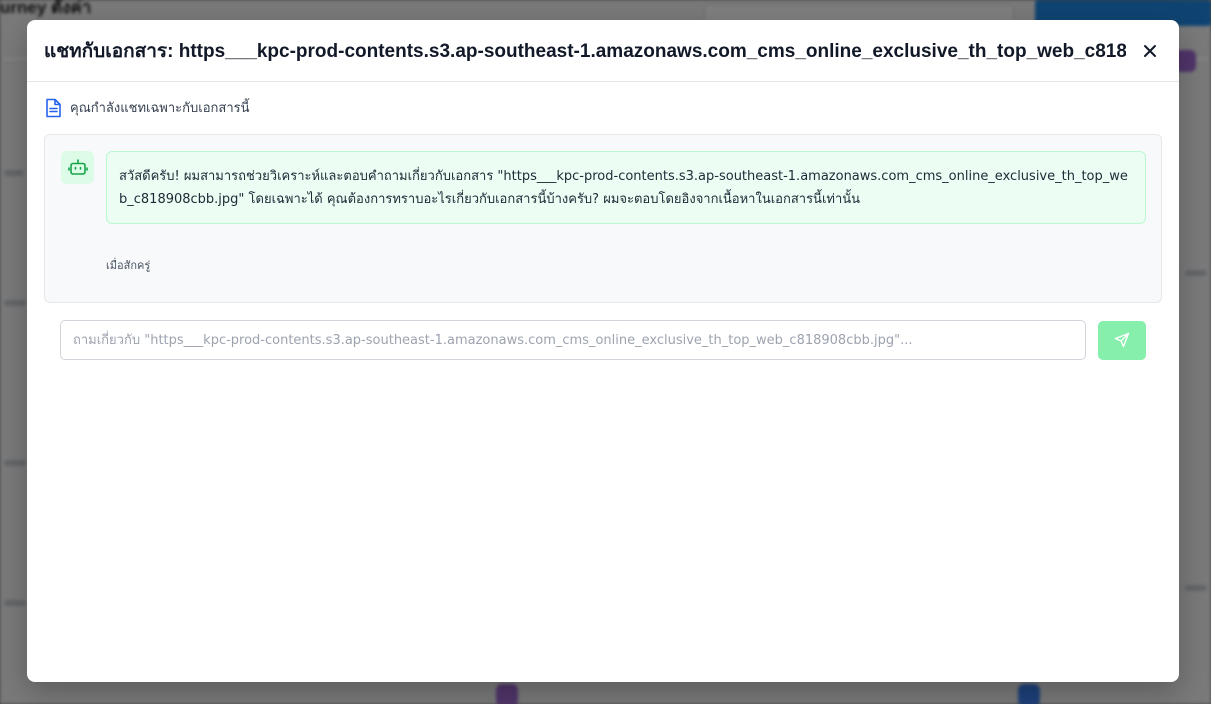  I want to click on chat-input-row, so click(603, 340).